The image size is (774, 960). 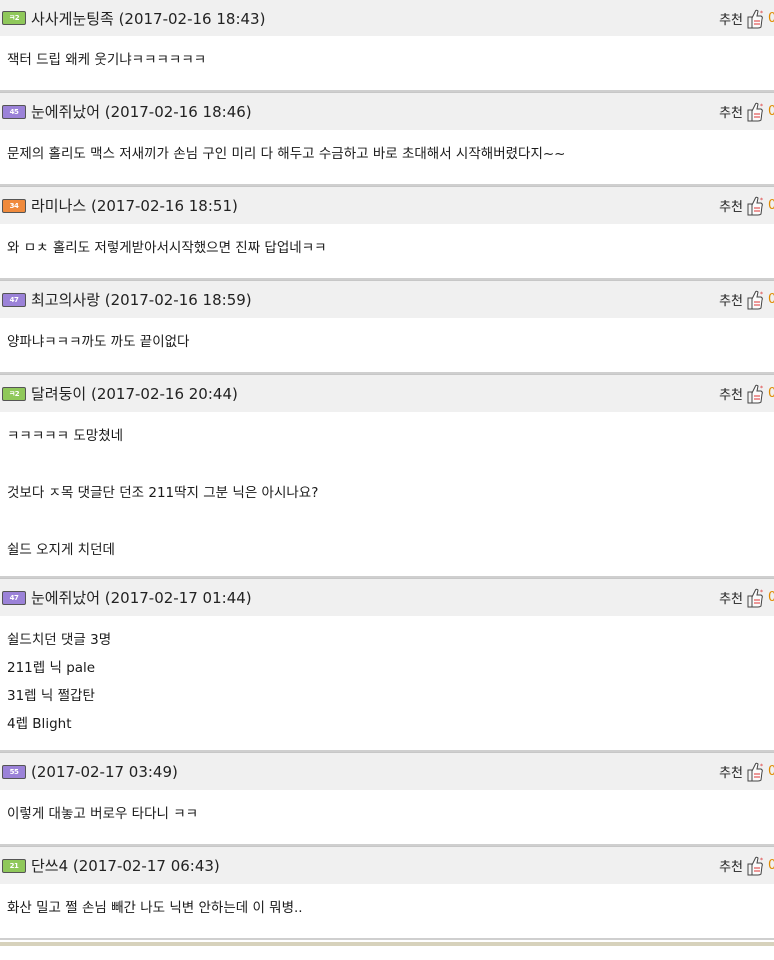 What do you see at coordinates (14, 111) in the screenshot?
I see `level-badge-icon: 45` at bounding box center [14, 111].